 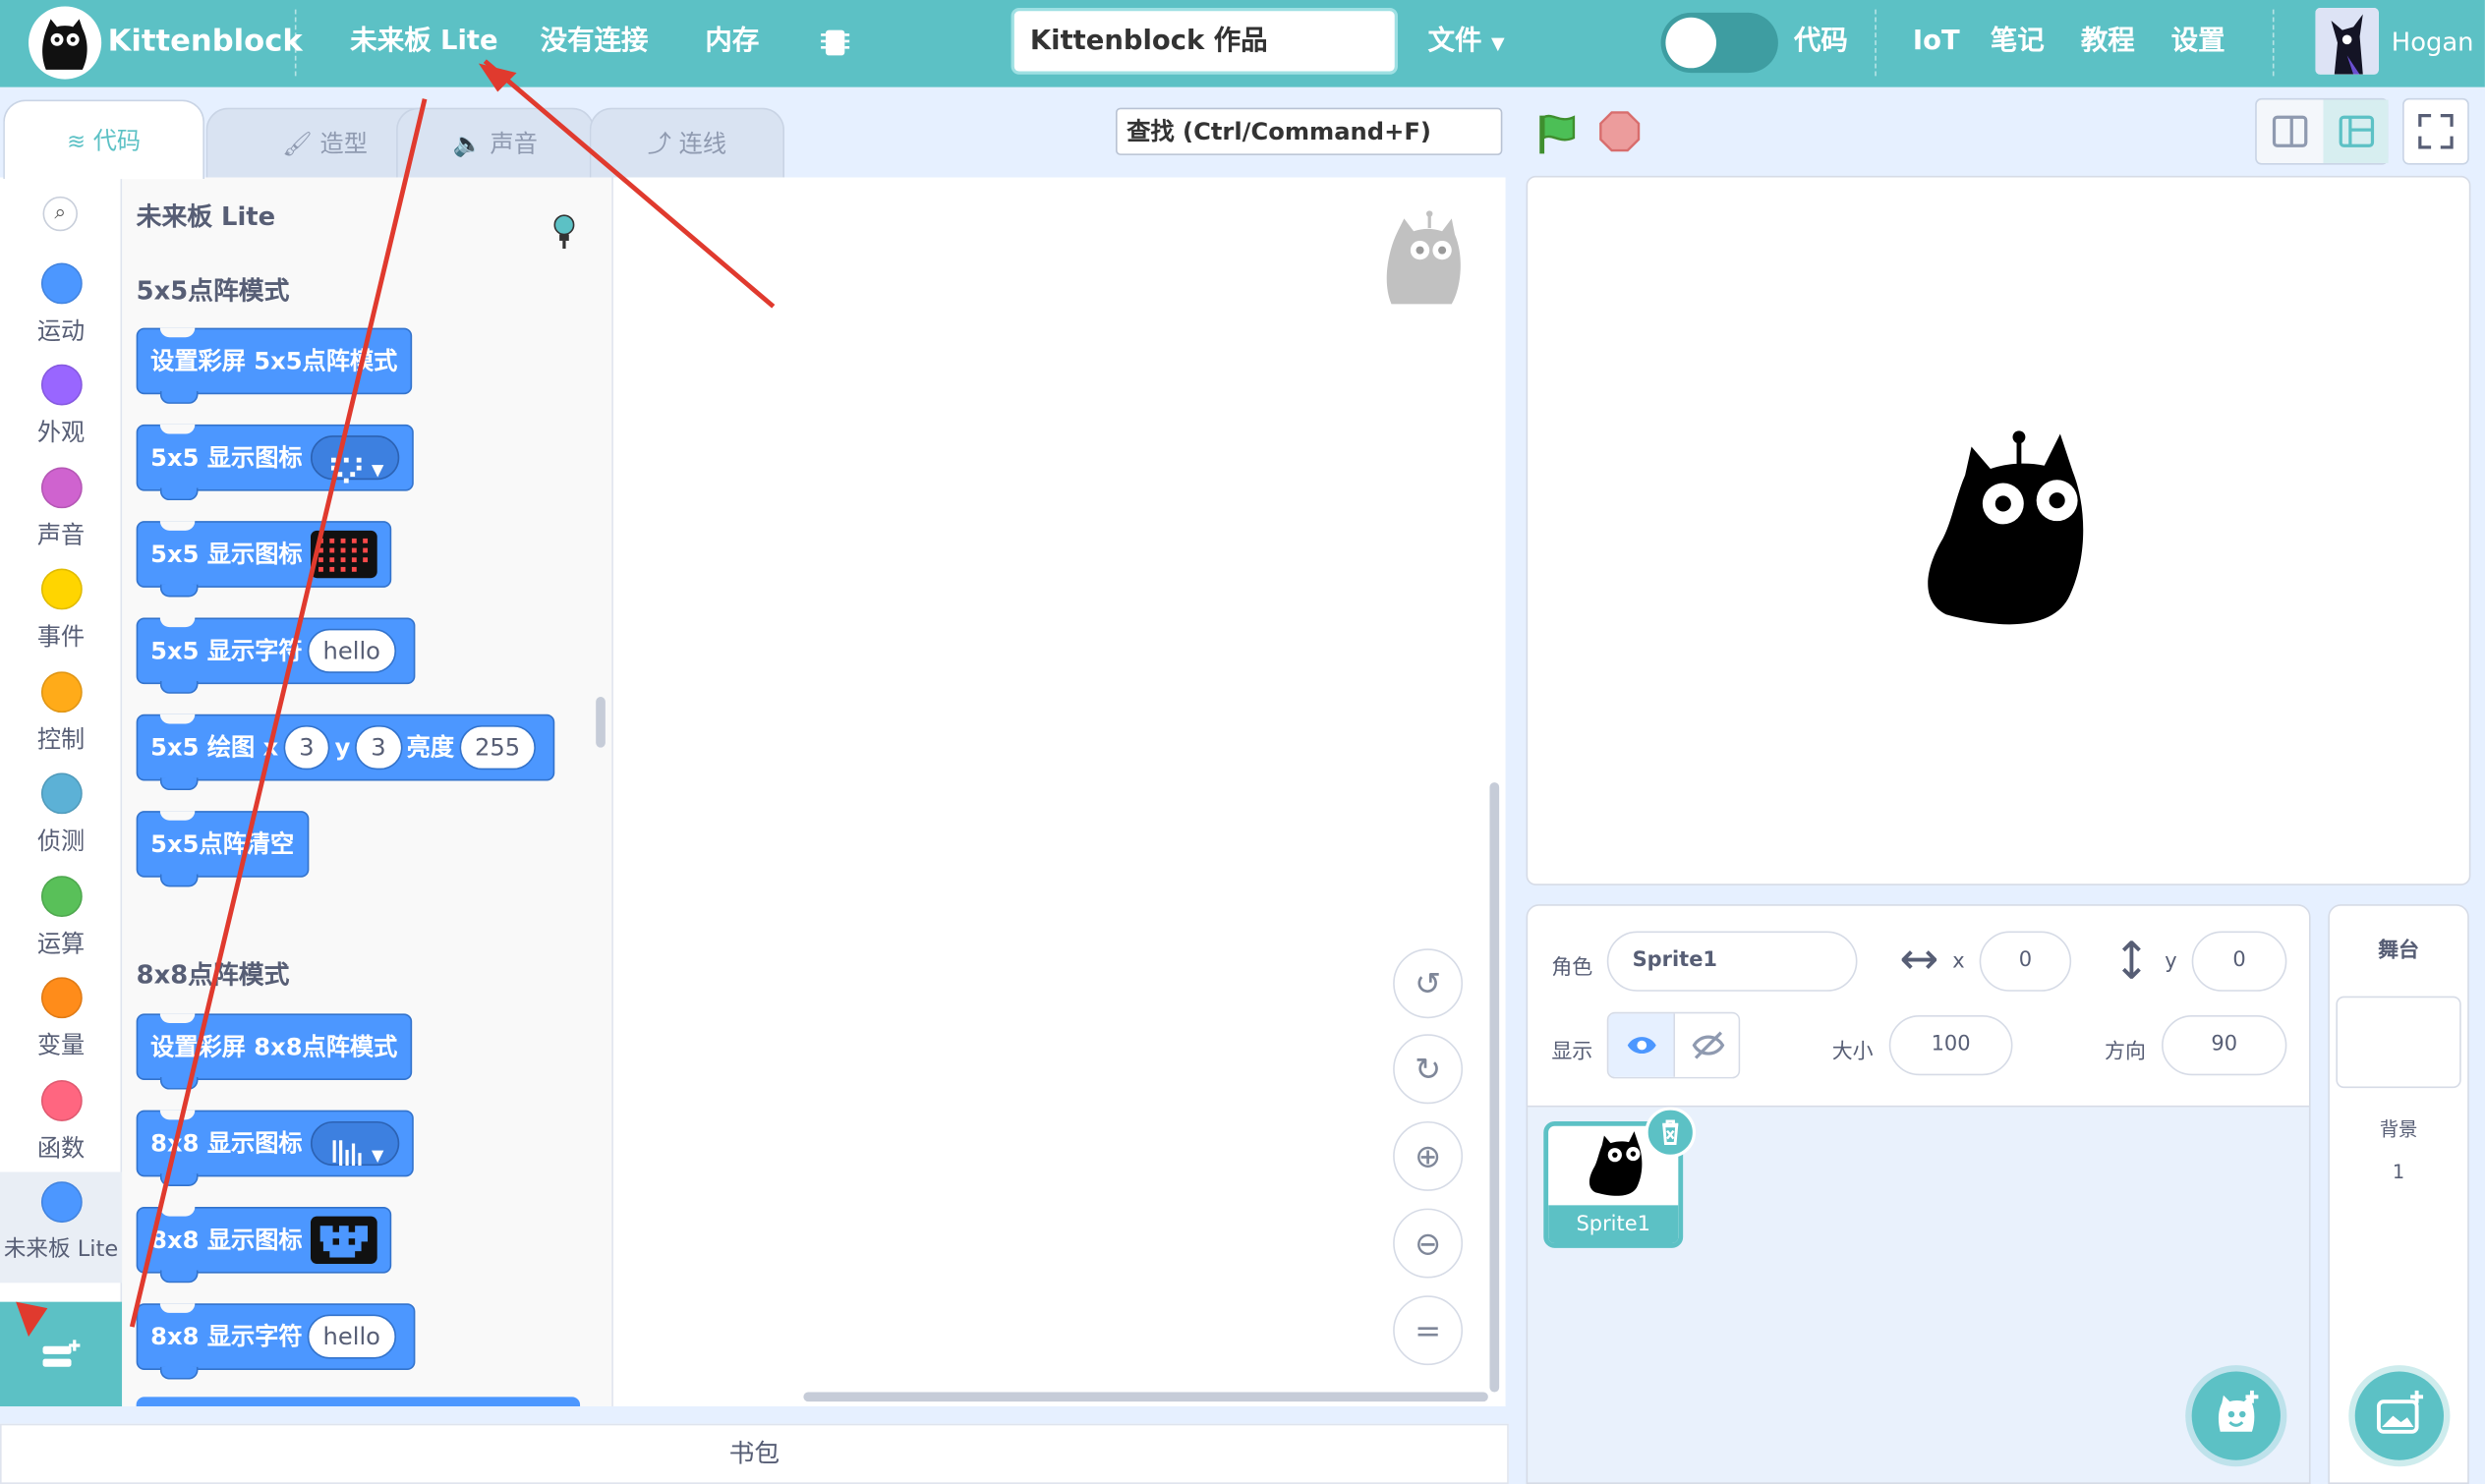 I want to click on small-stage-button, so click(x=2289, y=131).